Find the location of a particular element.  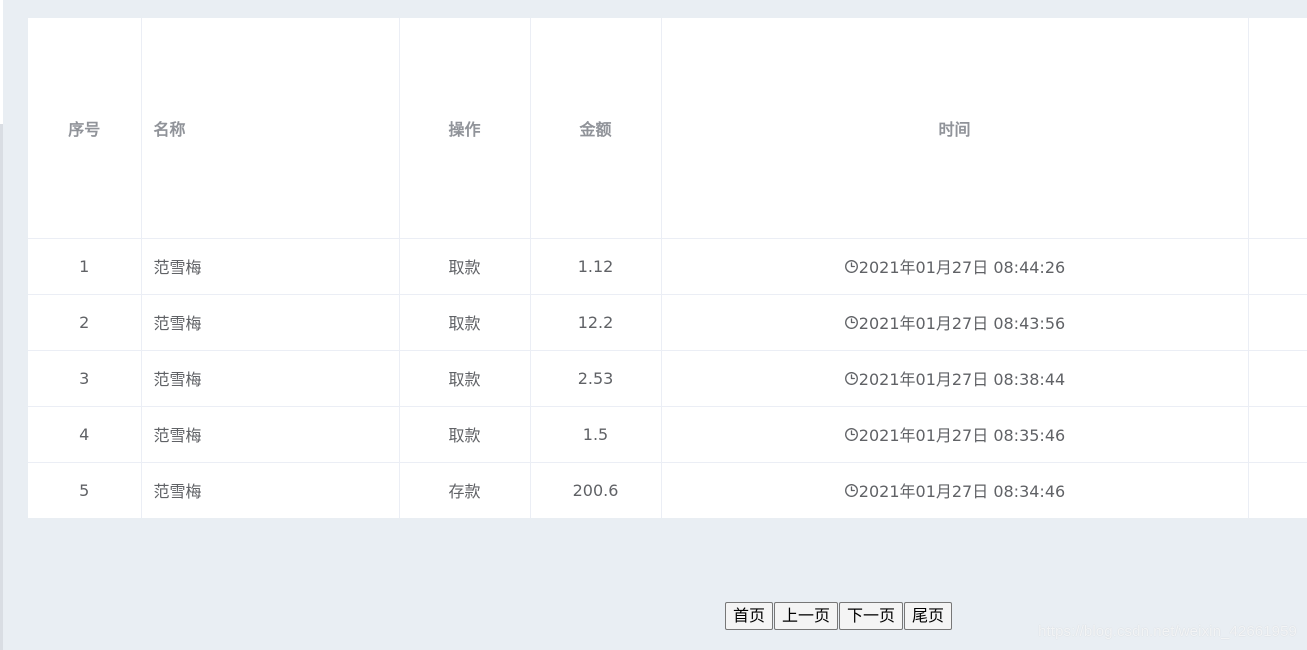

row-time: 2021年01月27日 08:44:26 is located at coordinates (962, 267).